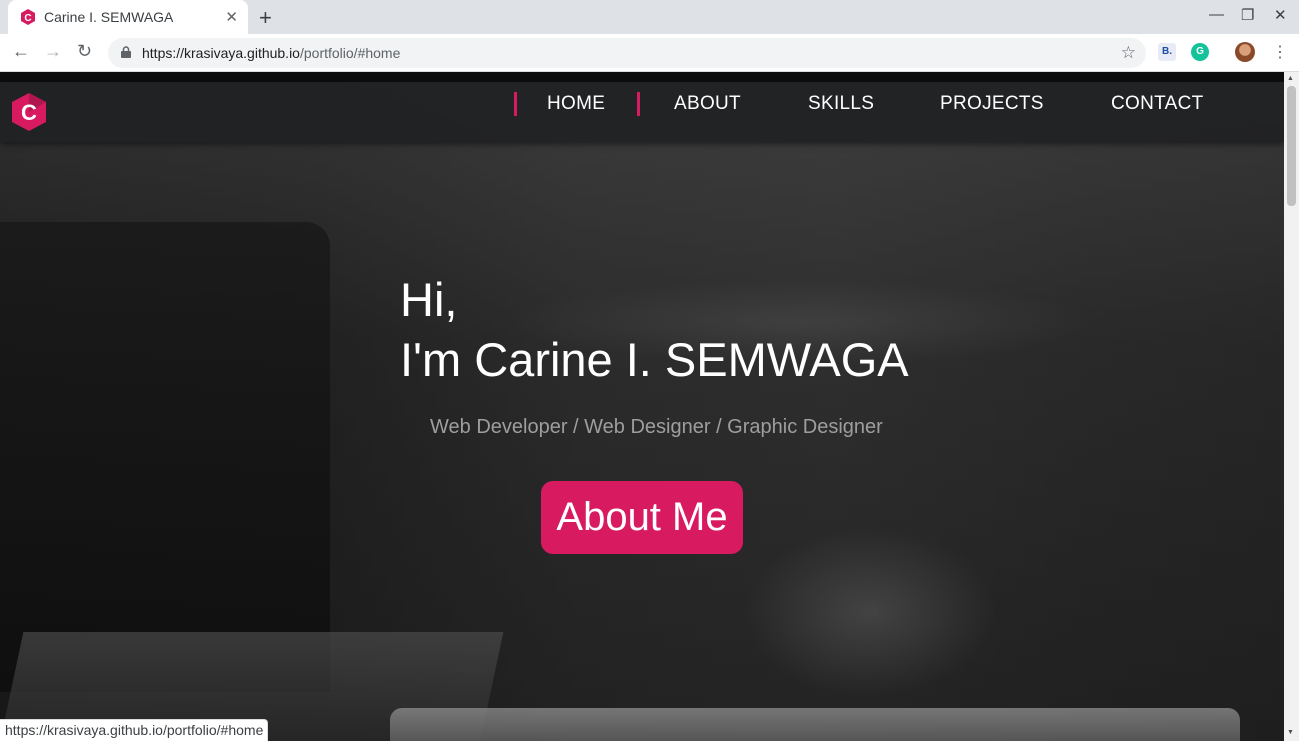 The width and height of the screenshot is (1299, 741). What do you see at coordinates (1216, 14) in the screenshot?
I see `minimize-icon: —` at bounding box center [1216, 14].